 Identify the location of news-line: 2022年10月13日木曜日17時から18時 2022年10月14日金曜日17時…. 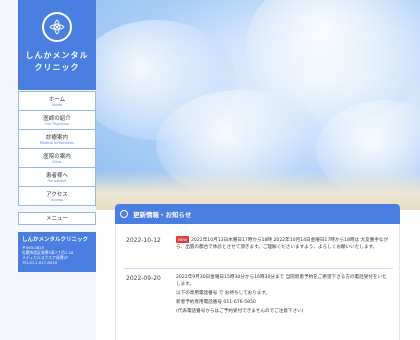
(282, 244).